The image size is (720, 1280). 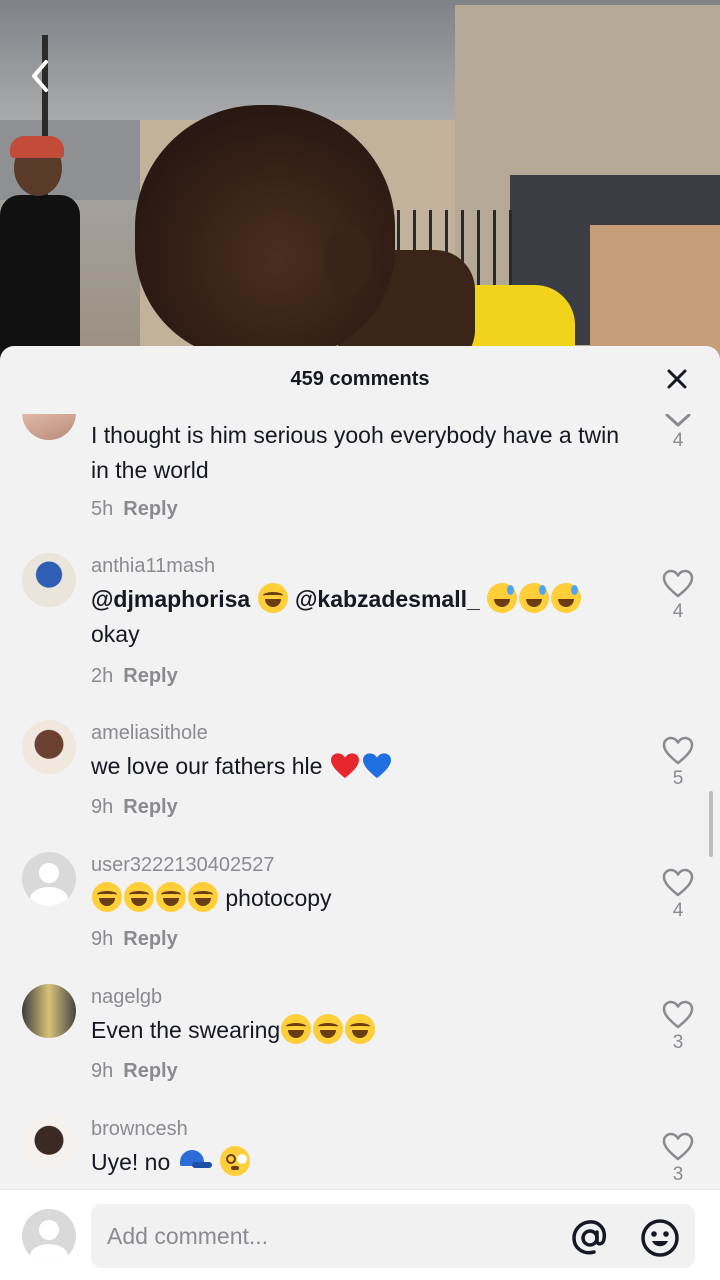 What do you see at coordinates (360, 1234) in the screenshot?
I see `comment-input-bar` at bounding box center [360, 1234].